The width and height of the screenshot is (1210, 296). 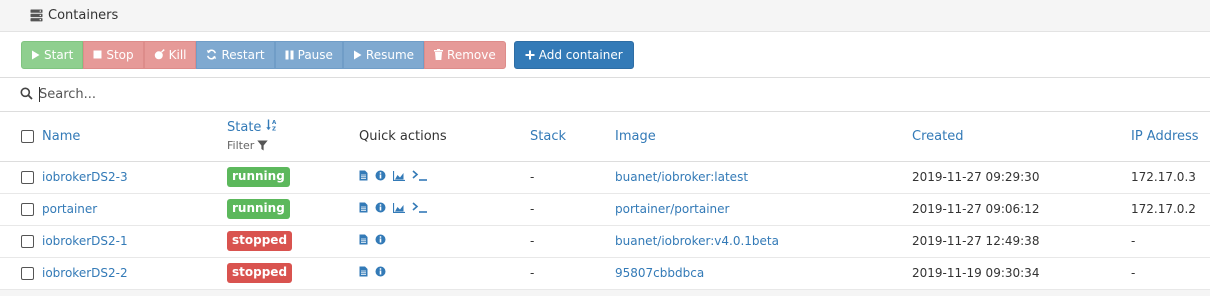 What do you see at coordinates (1163, 209) in the screenshot?
I see `ip-cell: 172.17.0.2` at bounding box center [1163, 209].